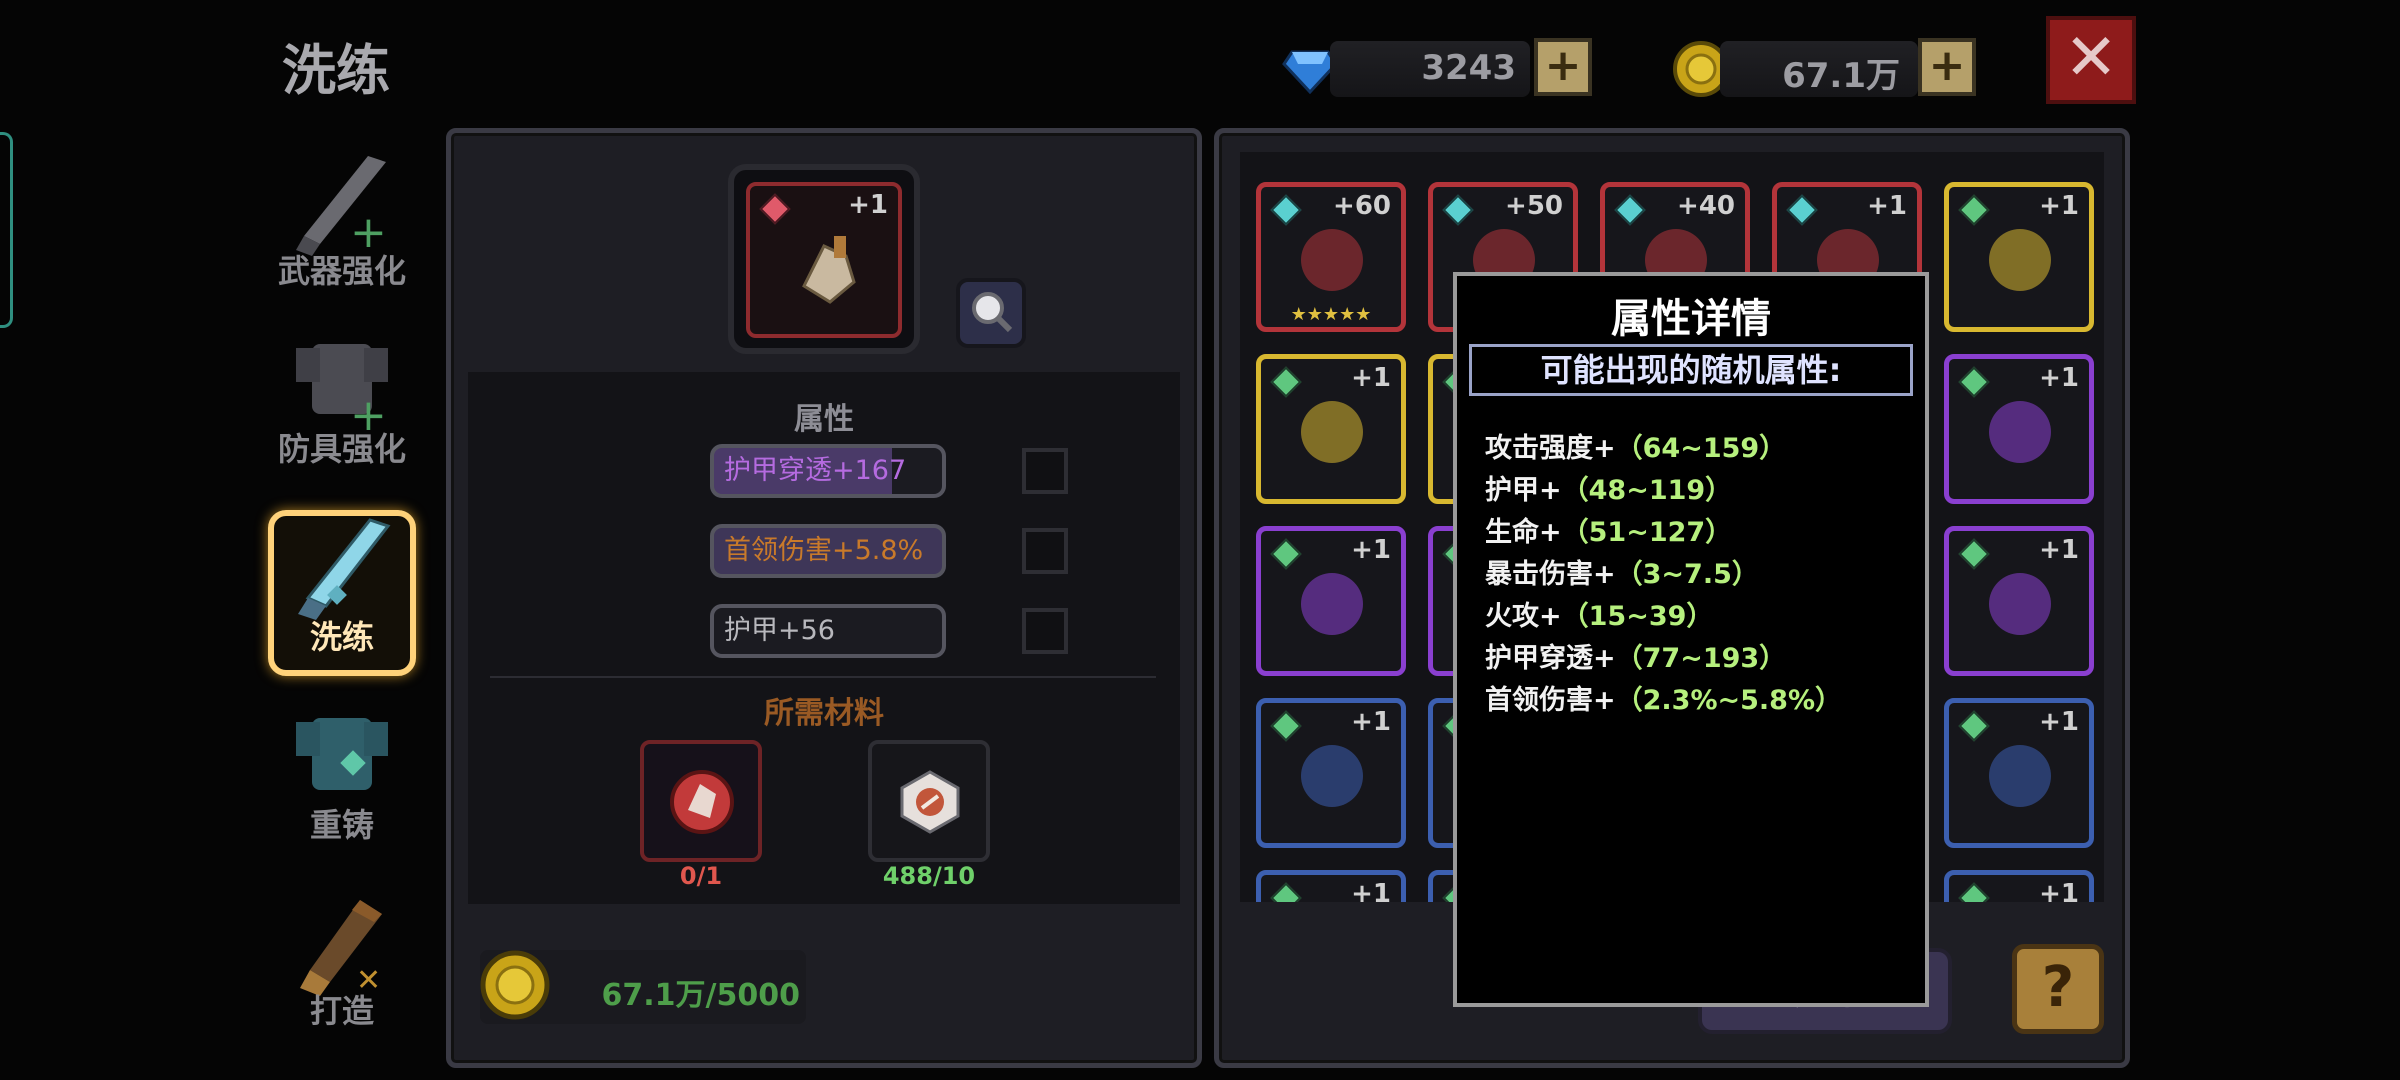 This screenshot has width=2400, height=1080. Describe the element at coordinates (1599, 613) in the screenshot. I see `stat-line: 火攻+（15~39）` at that location.